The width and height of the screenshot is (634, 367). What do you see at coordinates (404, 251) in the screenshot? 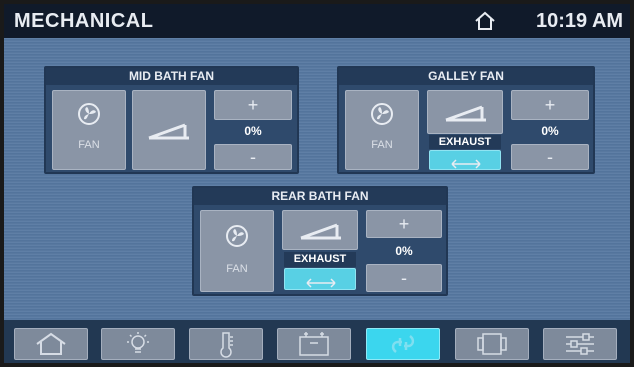
I see `rear-bath-speed-value: 0%` at bounding box center [404, 251].